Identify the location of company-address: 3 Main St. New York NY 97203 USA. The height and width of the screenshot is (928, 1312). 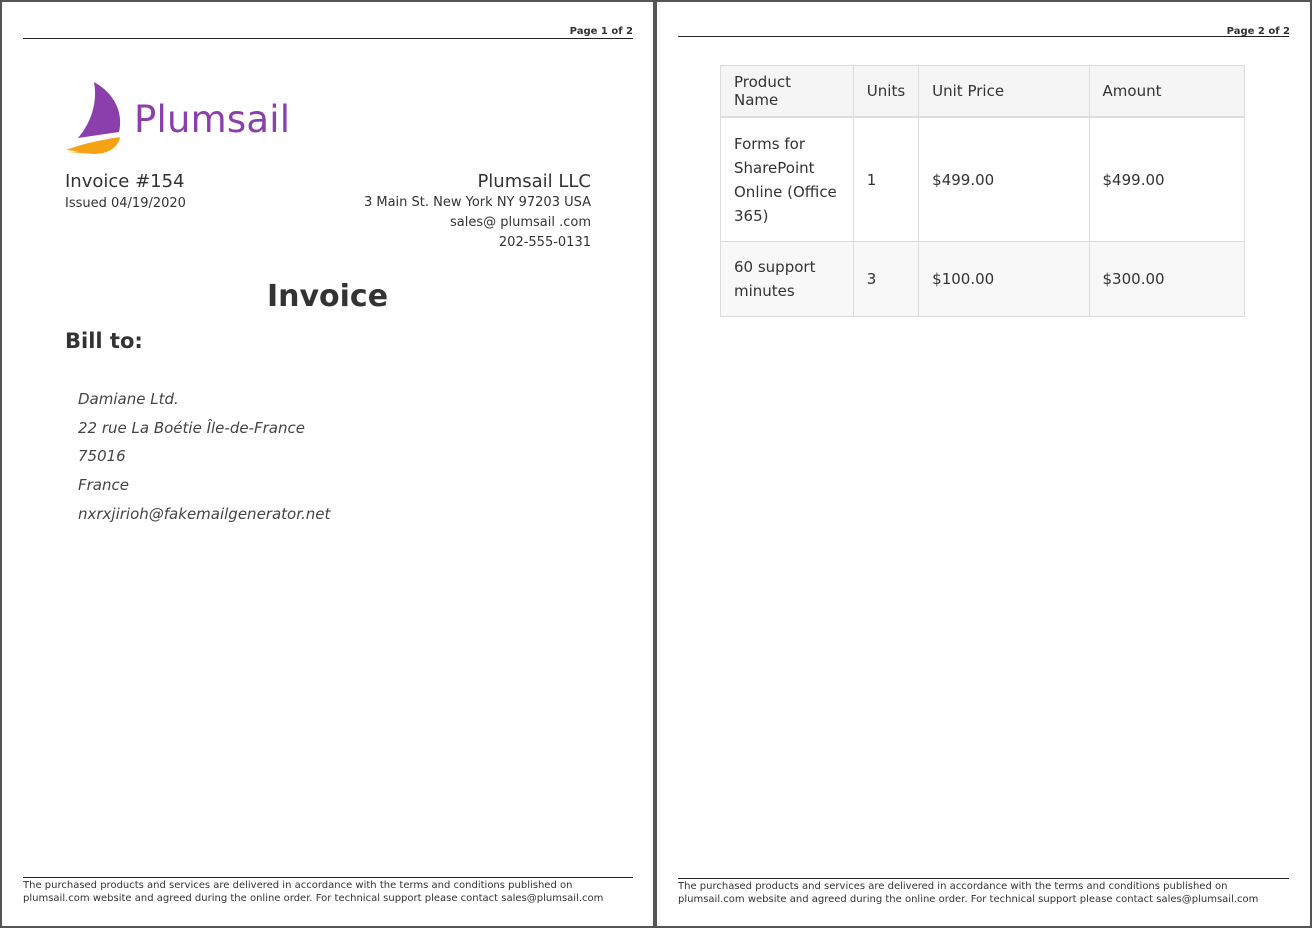
(477, 202).